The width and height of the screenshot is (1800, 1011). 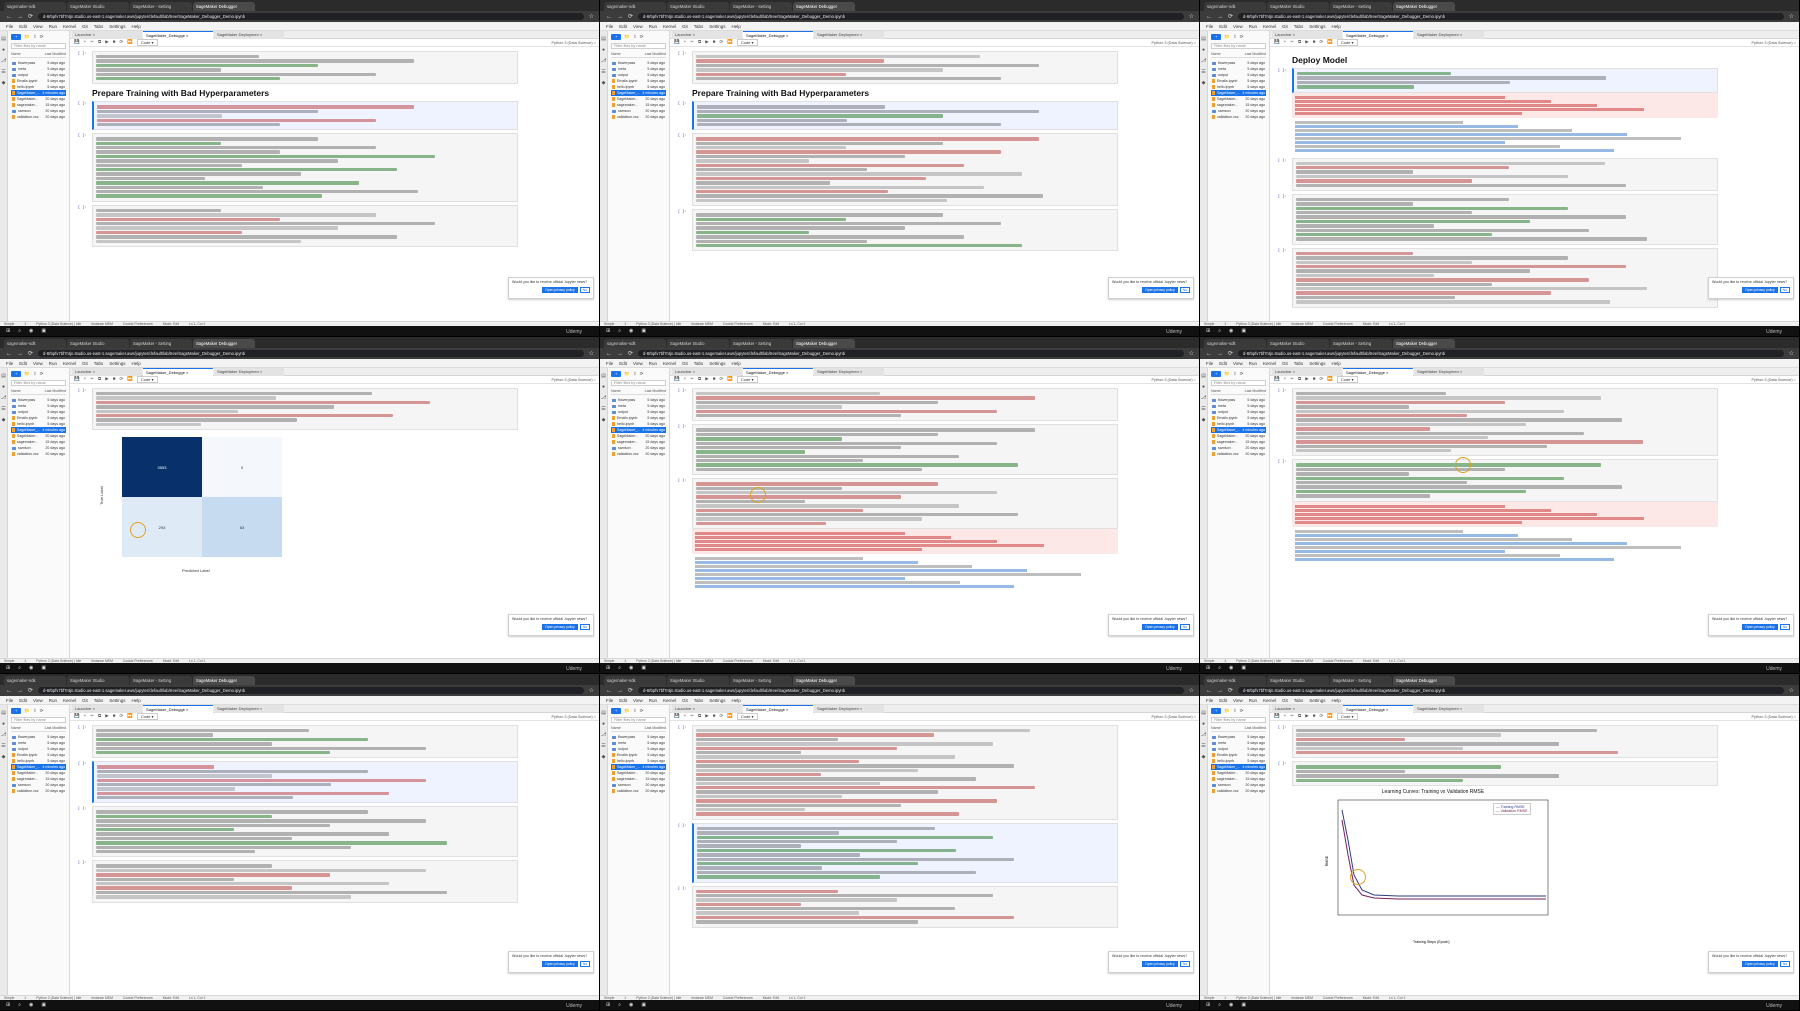 I want to click on upload-icon: ⇪, so click(x=35, y=37).